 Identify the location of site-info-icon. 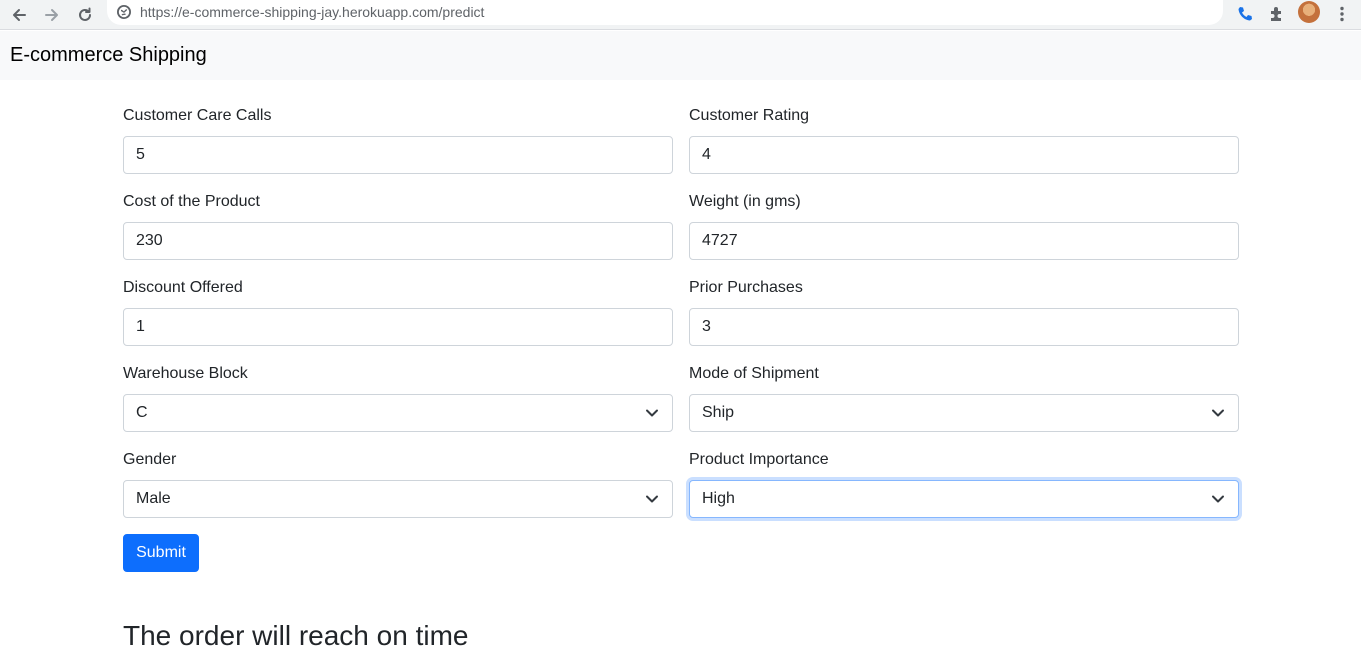
(124, 12).